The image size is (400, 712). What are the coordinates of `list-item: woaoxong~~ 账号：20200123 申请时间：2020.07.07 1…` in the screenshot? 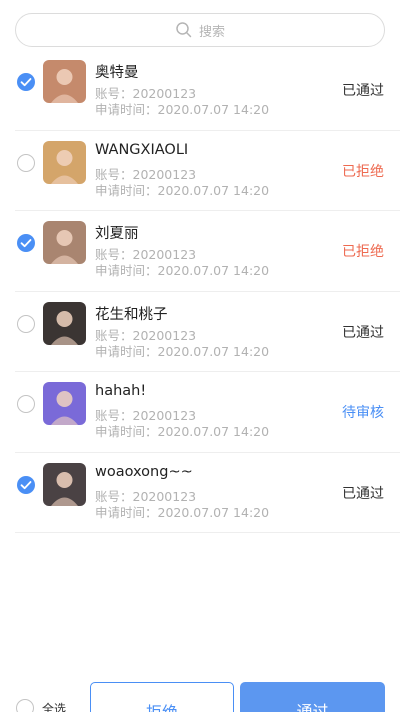 It's located at (207, 493).